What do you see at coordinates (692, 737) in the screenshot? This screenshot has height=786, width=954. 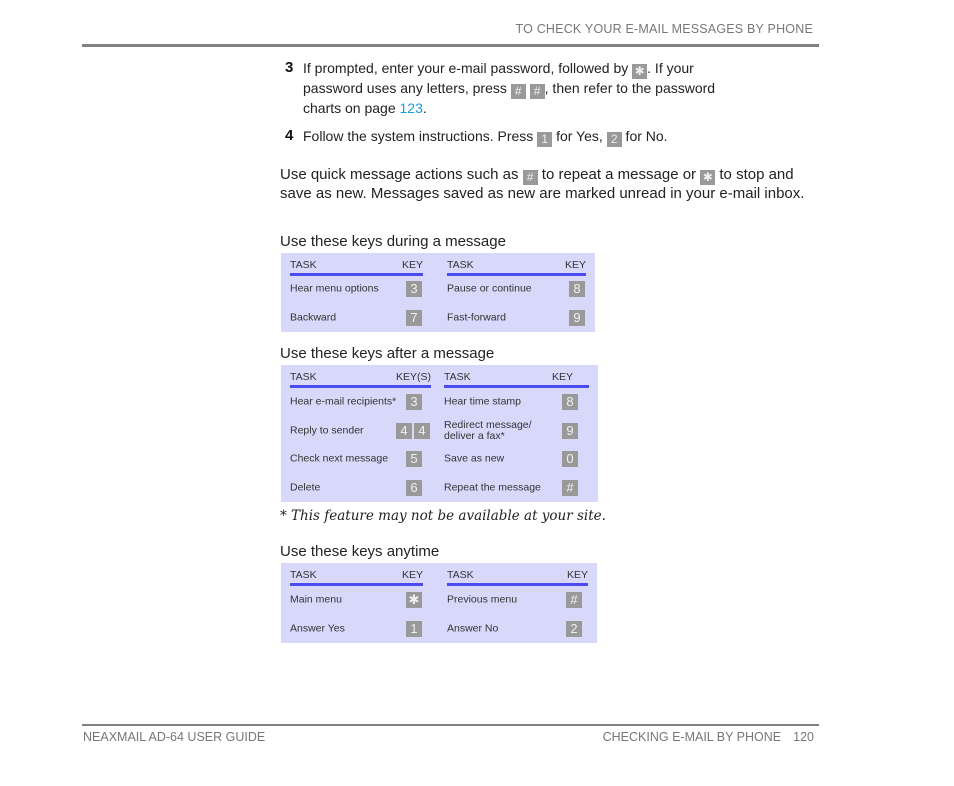 I see `footer-section-title: CHECKING E-MAIL BY PHONE` at bounding box center [692, 737].